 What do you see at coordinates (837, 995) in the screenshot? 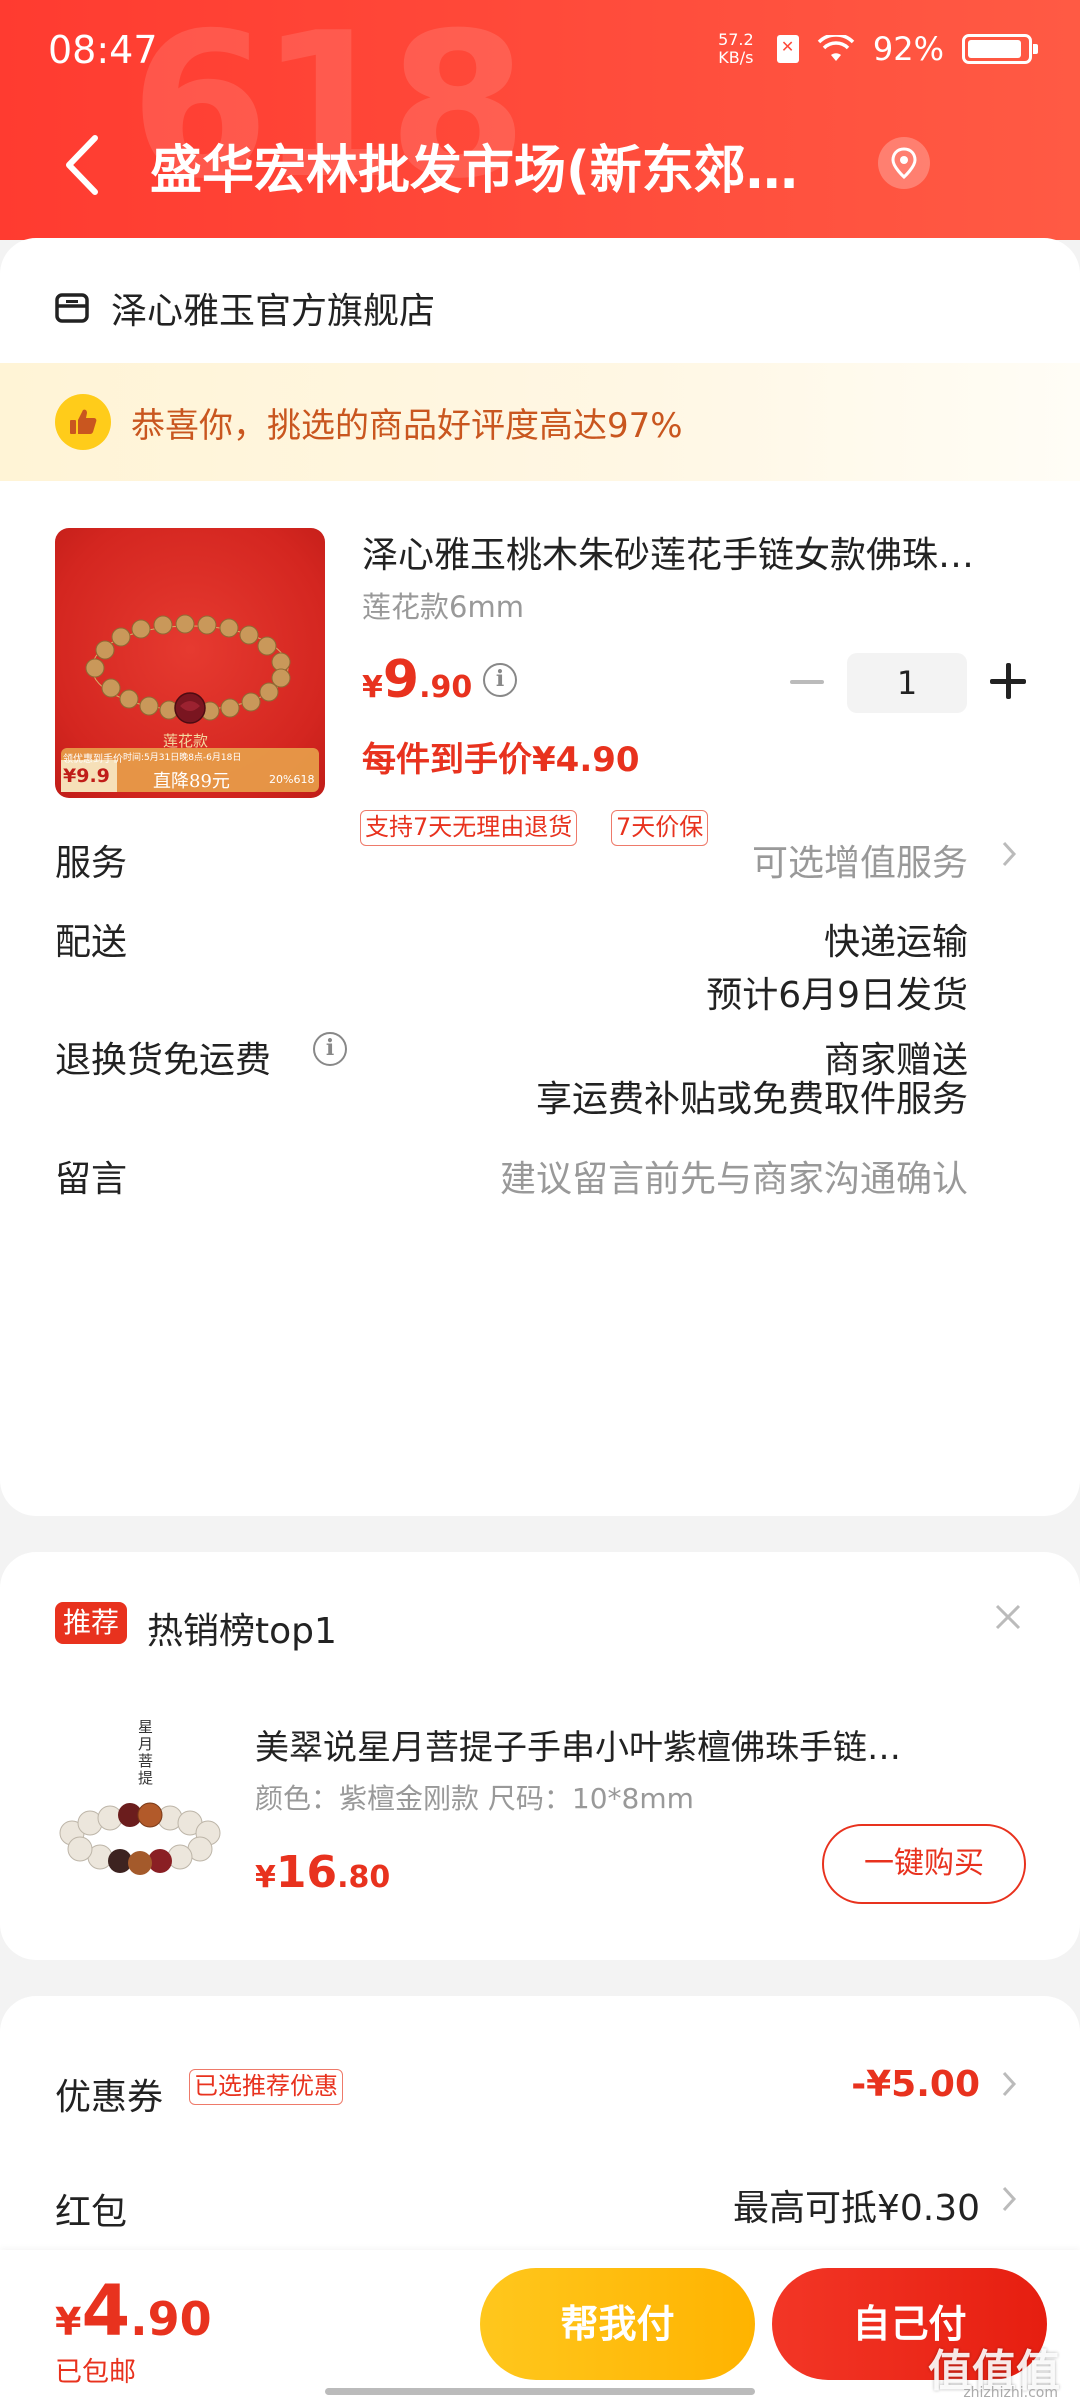
I see `delivery-estimate: 预计6月9日发货` at bounding box center [837, 995].